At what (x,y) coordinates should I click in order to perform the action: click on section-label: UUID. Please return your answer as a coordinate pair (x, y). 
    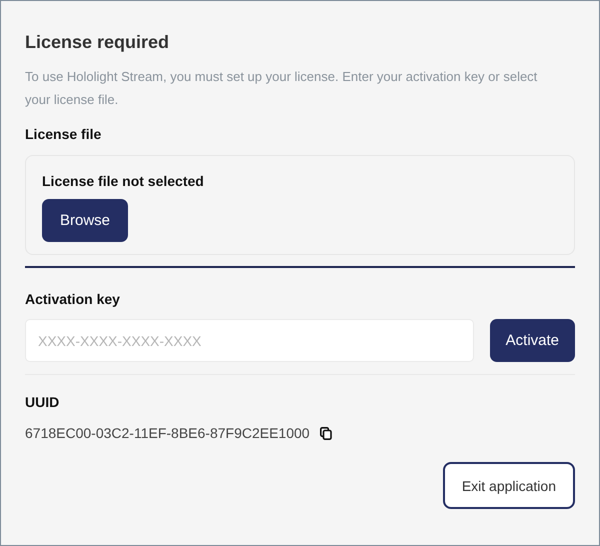
    Looking at the image, I should click on (42, 402).